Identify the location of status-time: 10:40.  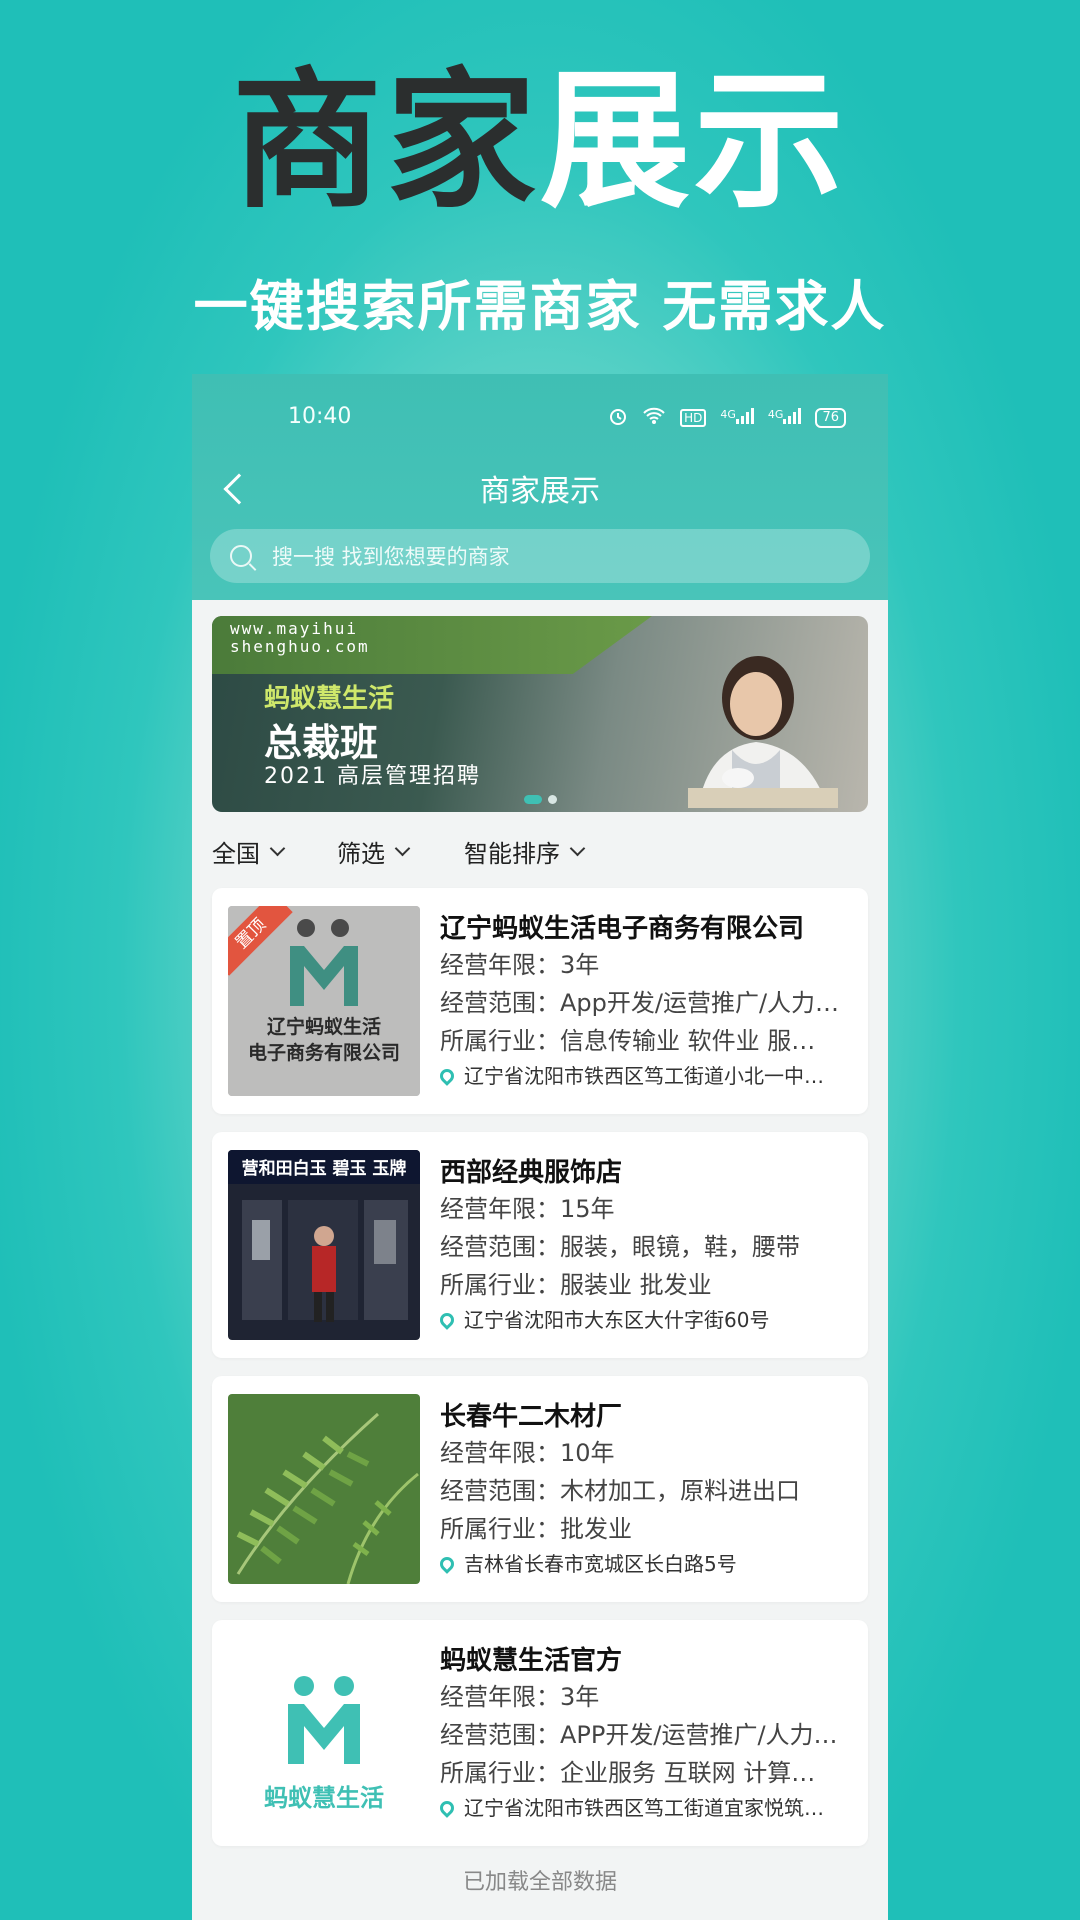
(320, 416).